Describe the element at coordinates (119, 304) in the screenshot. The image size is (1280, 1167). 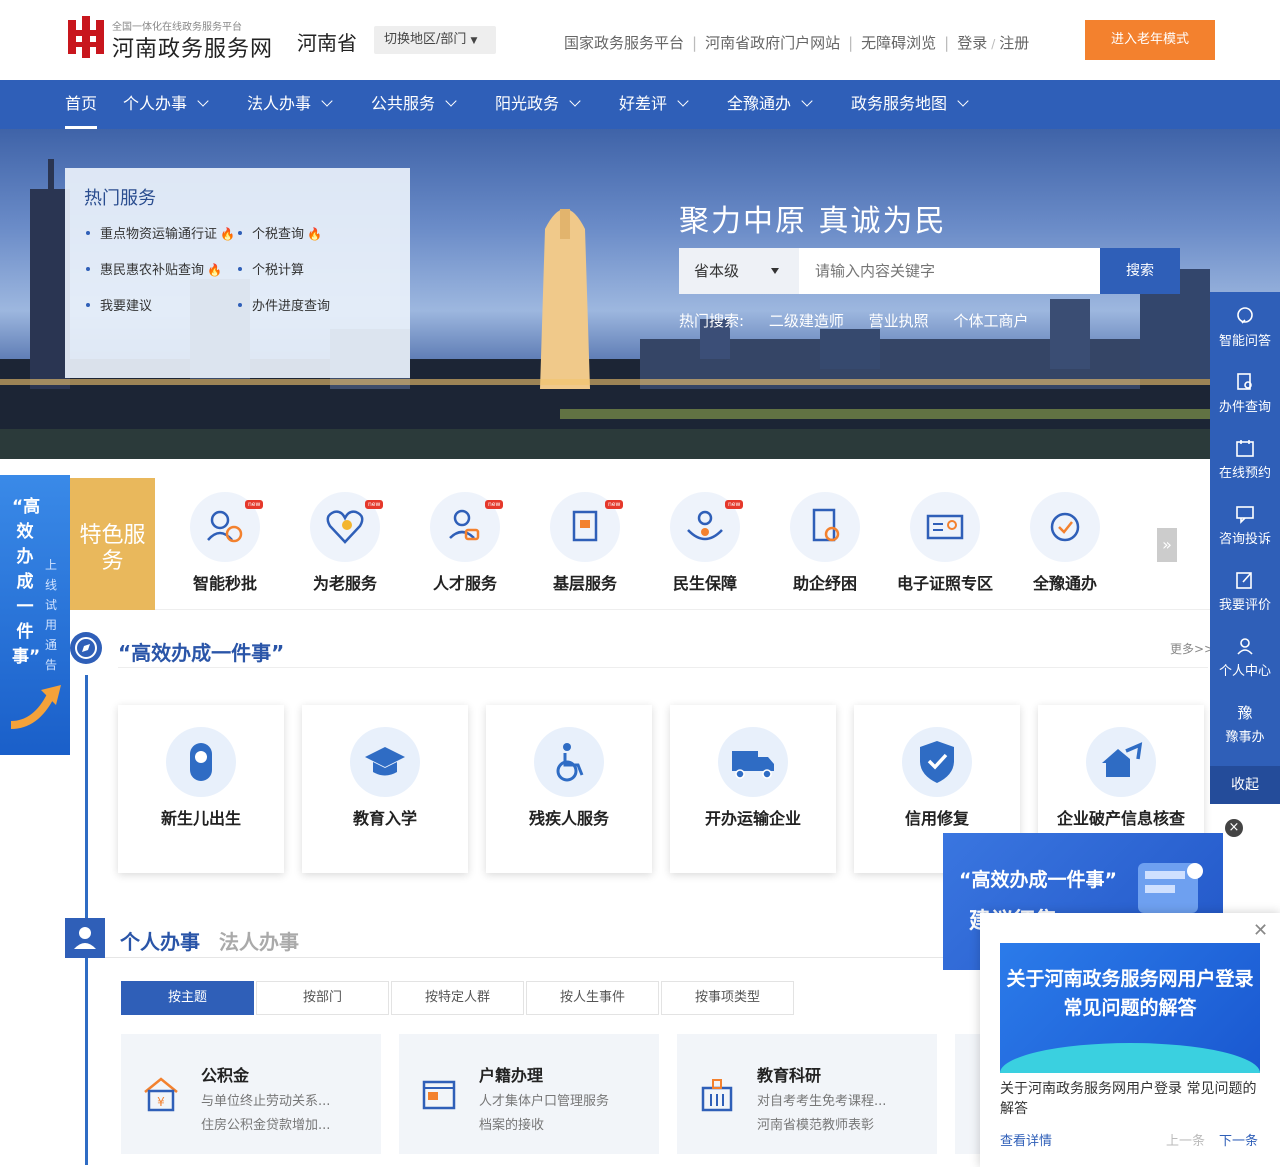
I see `hot-item: 我要建议` at that location.